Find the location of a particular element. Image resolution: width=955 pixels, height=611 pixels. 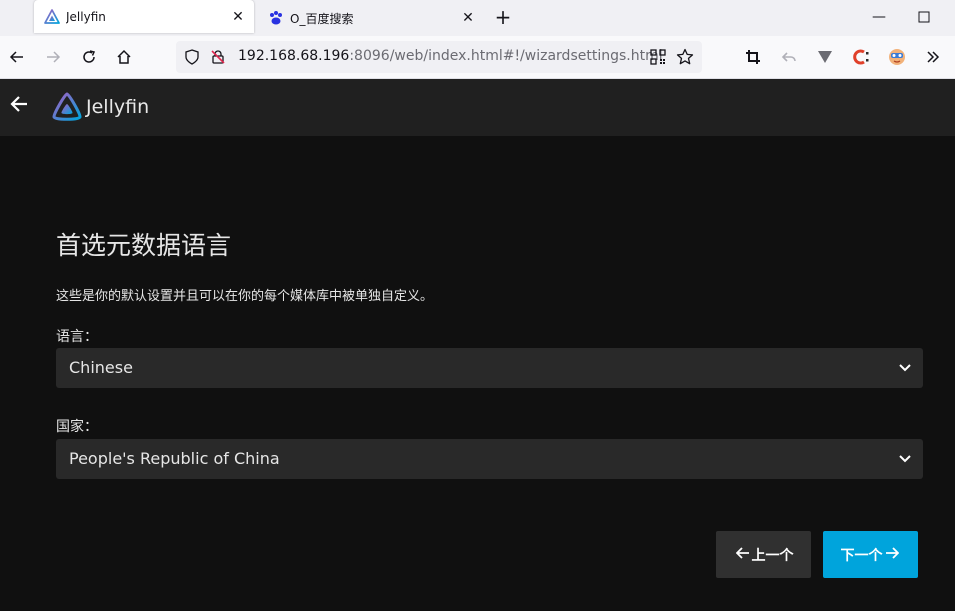

language-select: Chinese is located at coordinates (489, 368).